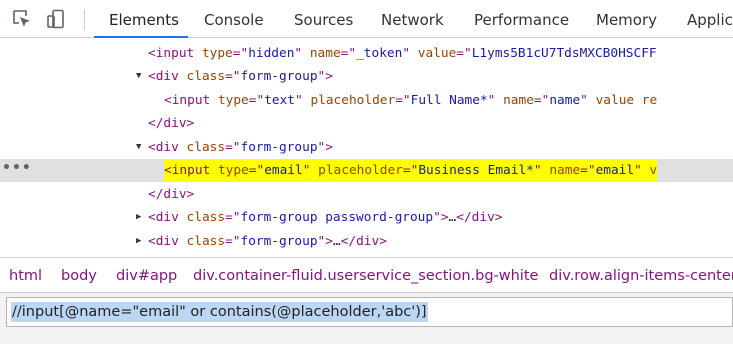 The height and width of the screenshot is (344, 733). What do you see at coordinates (141, 19) in the screenshot?
I see `tab-elements: Elements` at bounding box center [141, 19].